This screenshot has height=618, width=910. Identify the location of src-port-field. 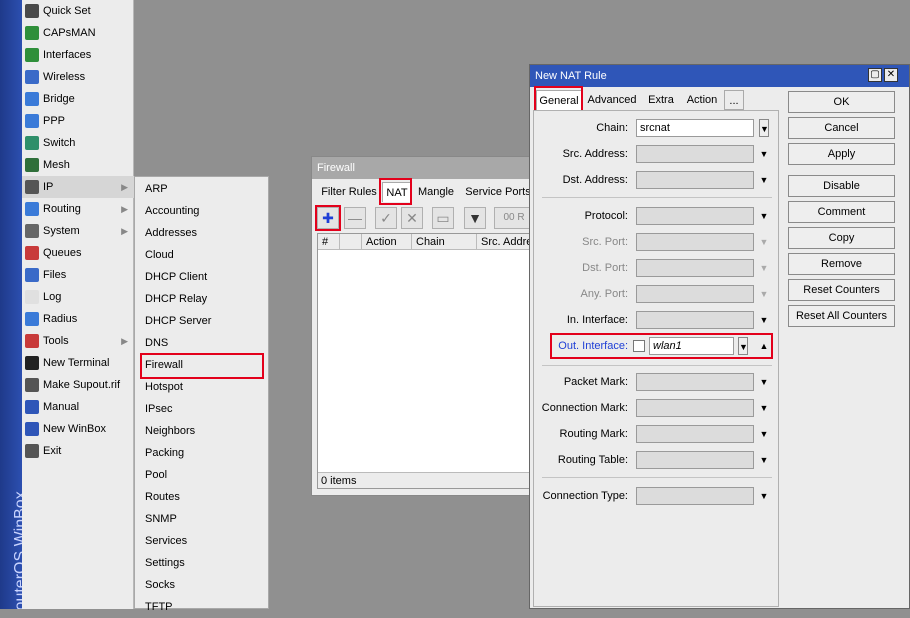
(695, 242).